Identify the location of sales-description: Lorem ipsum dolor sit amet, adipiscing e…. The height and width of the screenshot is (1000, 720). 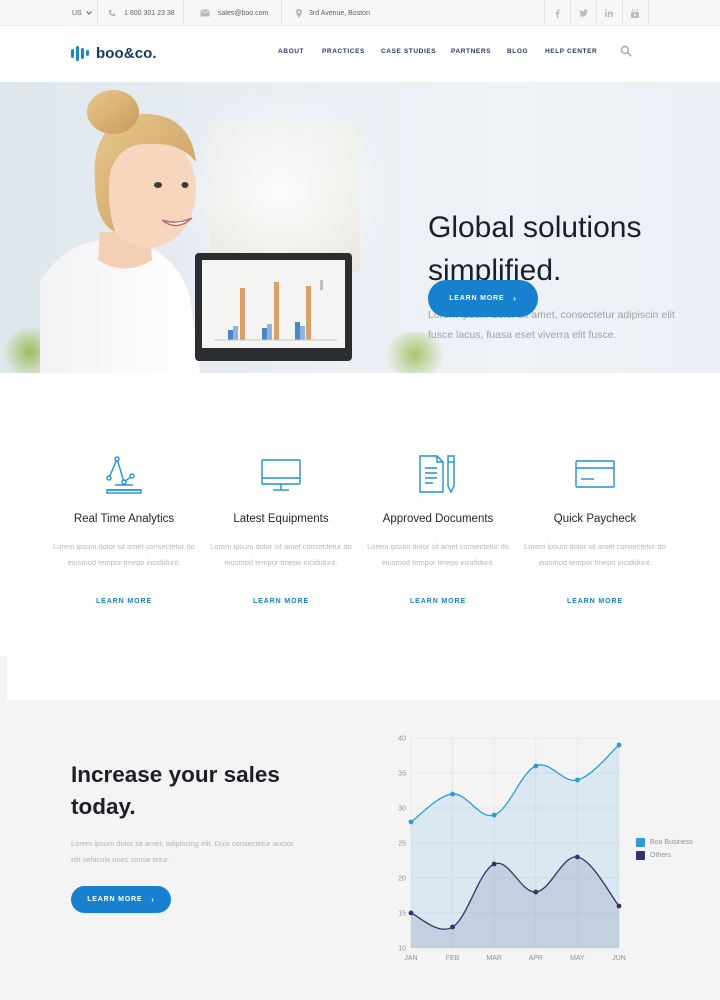
(182, 851).